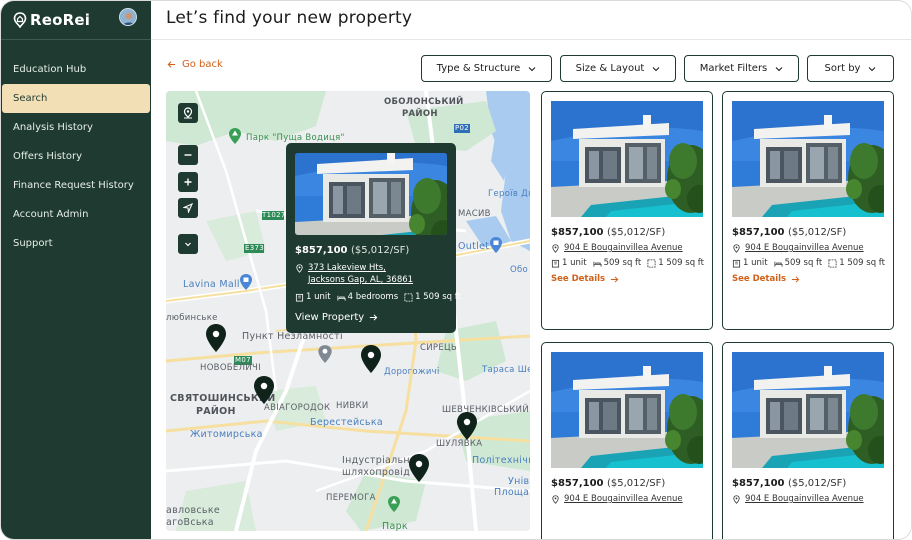  Describe the element at coordinates (519, 481) in the screenshot. I see `map-label-univ: Унів` at that location.